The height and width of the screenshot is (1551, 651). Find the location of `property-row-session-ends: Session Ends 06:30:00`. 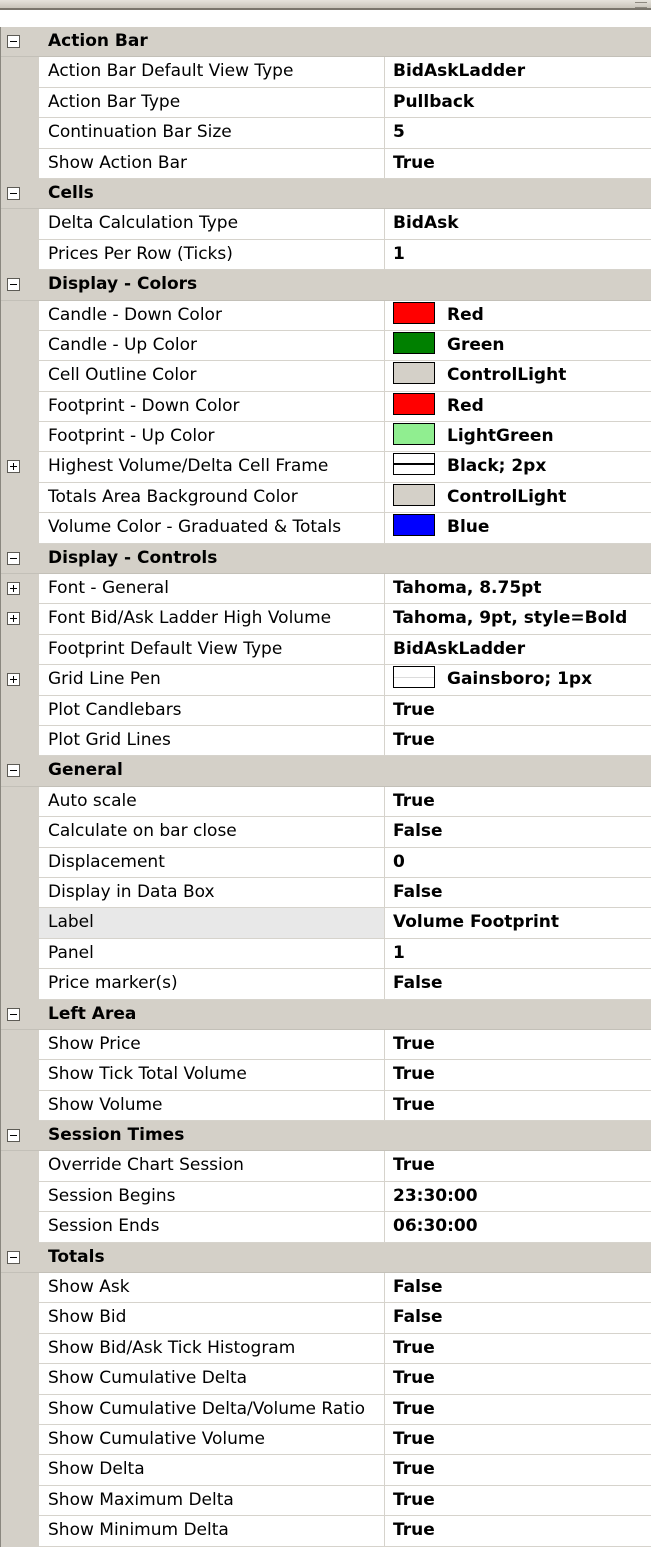

property-row-session-ends: Session Ends 06:30:00 is located at coordinates (326, 1227).